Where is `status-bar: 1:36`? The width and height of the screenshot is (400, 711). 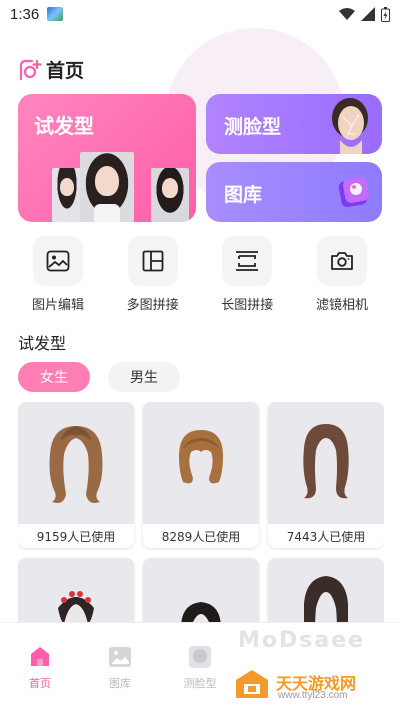 status-bar: 1:36 is located at coordinates (200, 14).